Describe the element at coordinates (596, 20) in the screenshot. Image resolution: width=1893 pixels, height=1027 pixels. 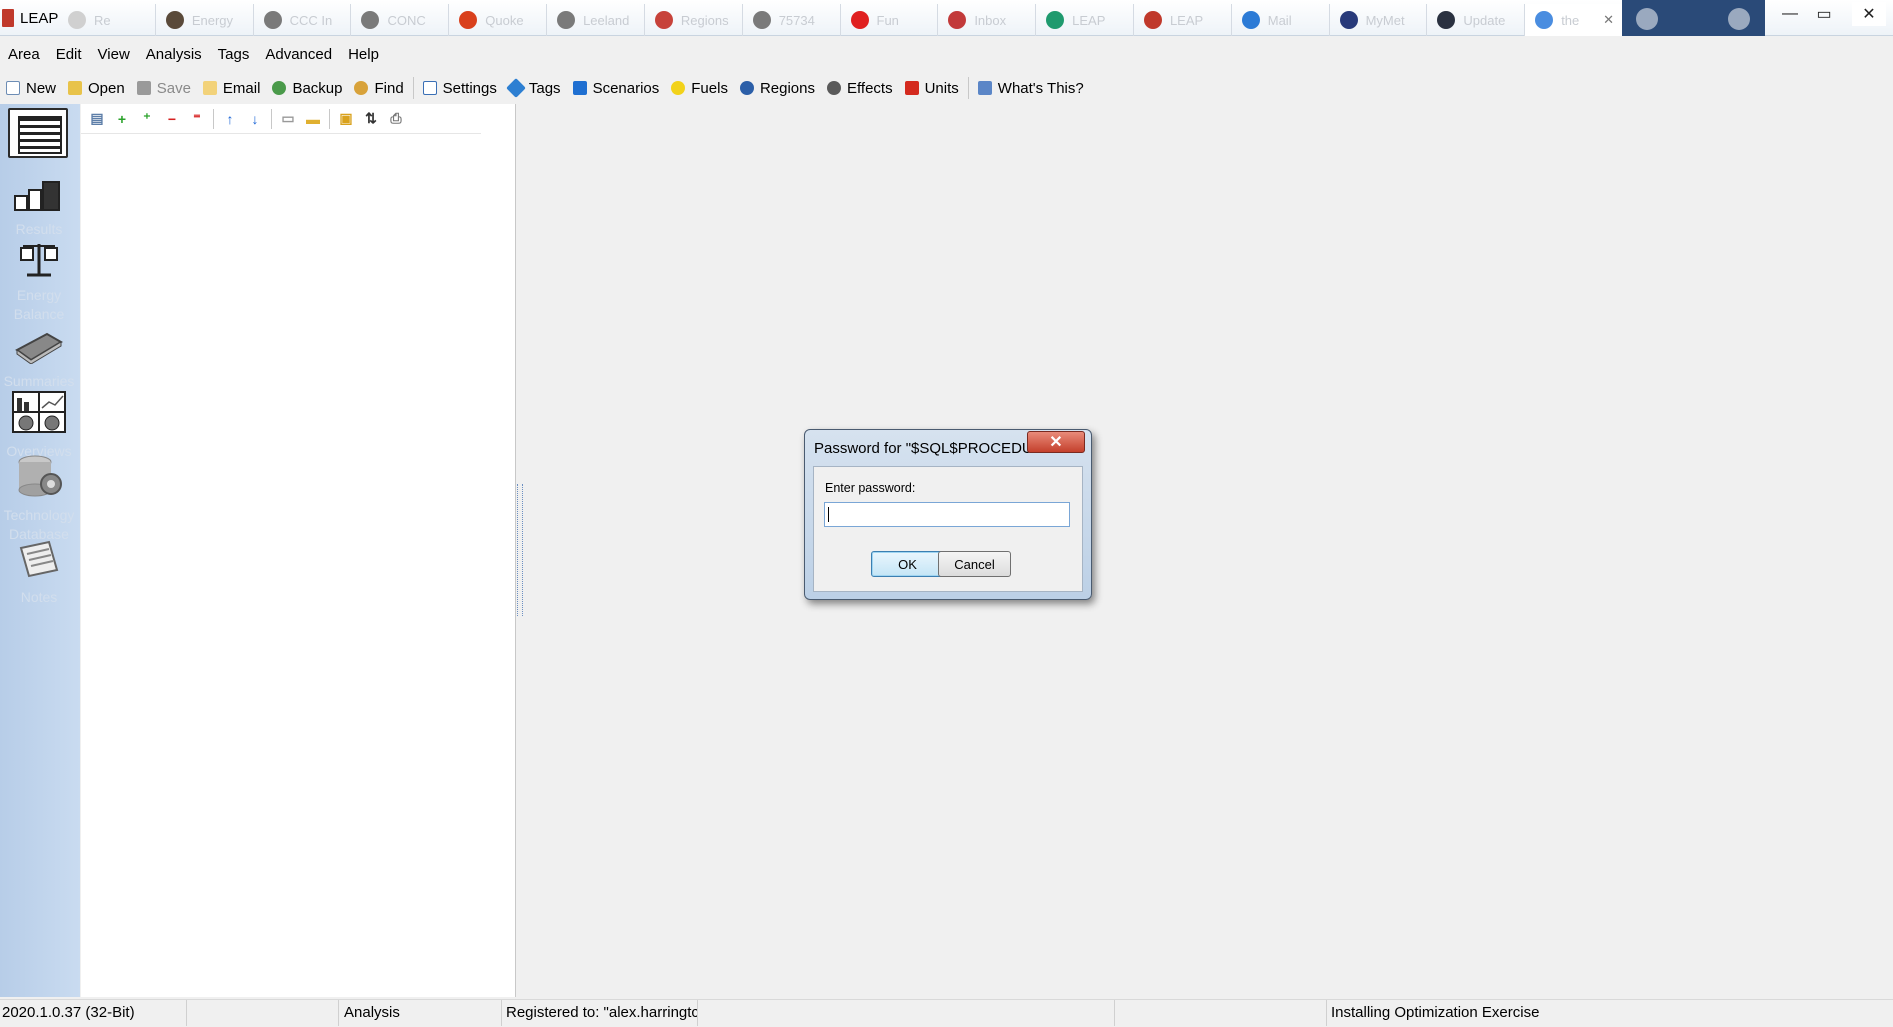
I see `browser-tab: Leeland` at that location.